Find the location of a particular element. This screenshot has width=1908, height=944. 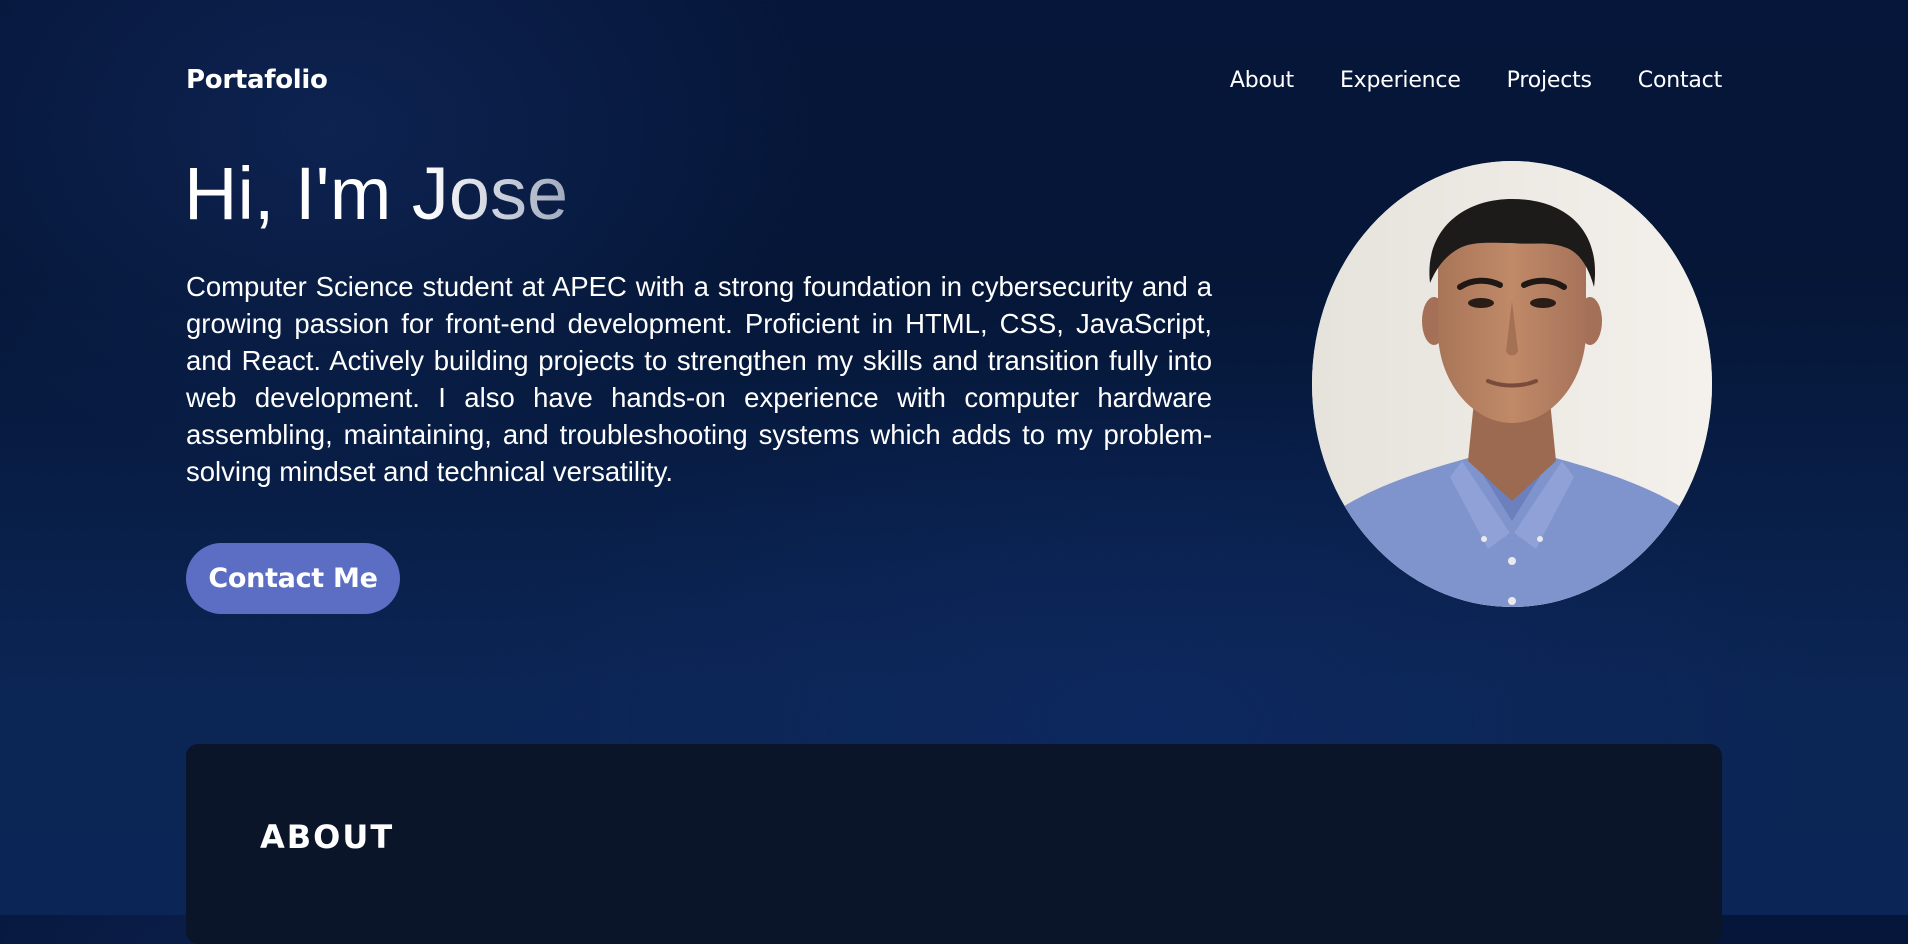

contact-me-button: Contact Me is located at coordinates (293, 578).